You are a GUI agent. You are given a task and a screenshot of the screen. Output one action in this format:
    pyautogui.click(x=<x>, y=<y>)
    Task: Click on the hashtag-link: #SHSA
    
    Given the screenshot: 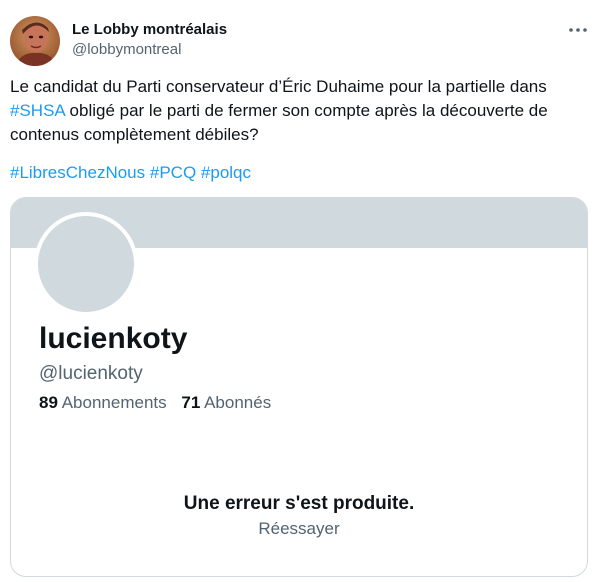 What is the action you would take?
    pyautogui.click(x=37, y=110)
    